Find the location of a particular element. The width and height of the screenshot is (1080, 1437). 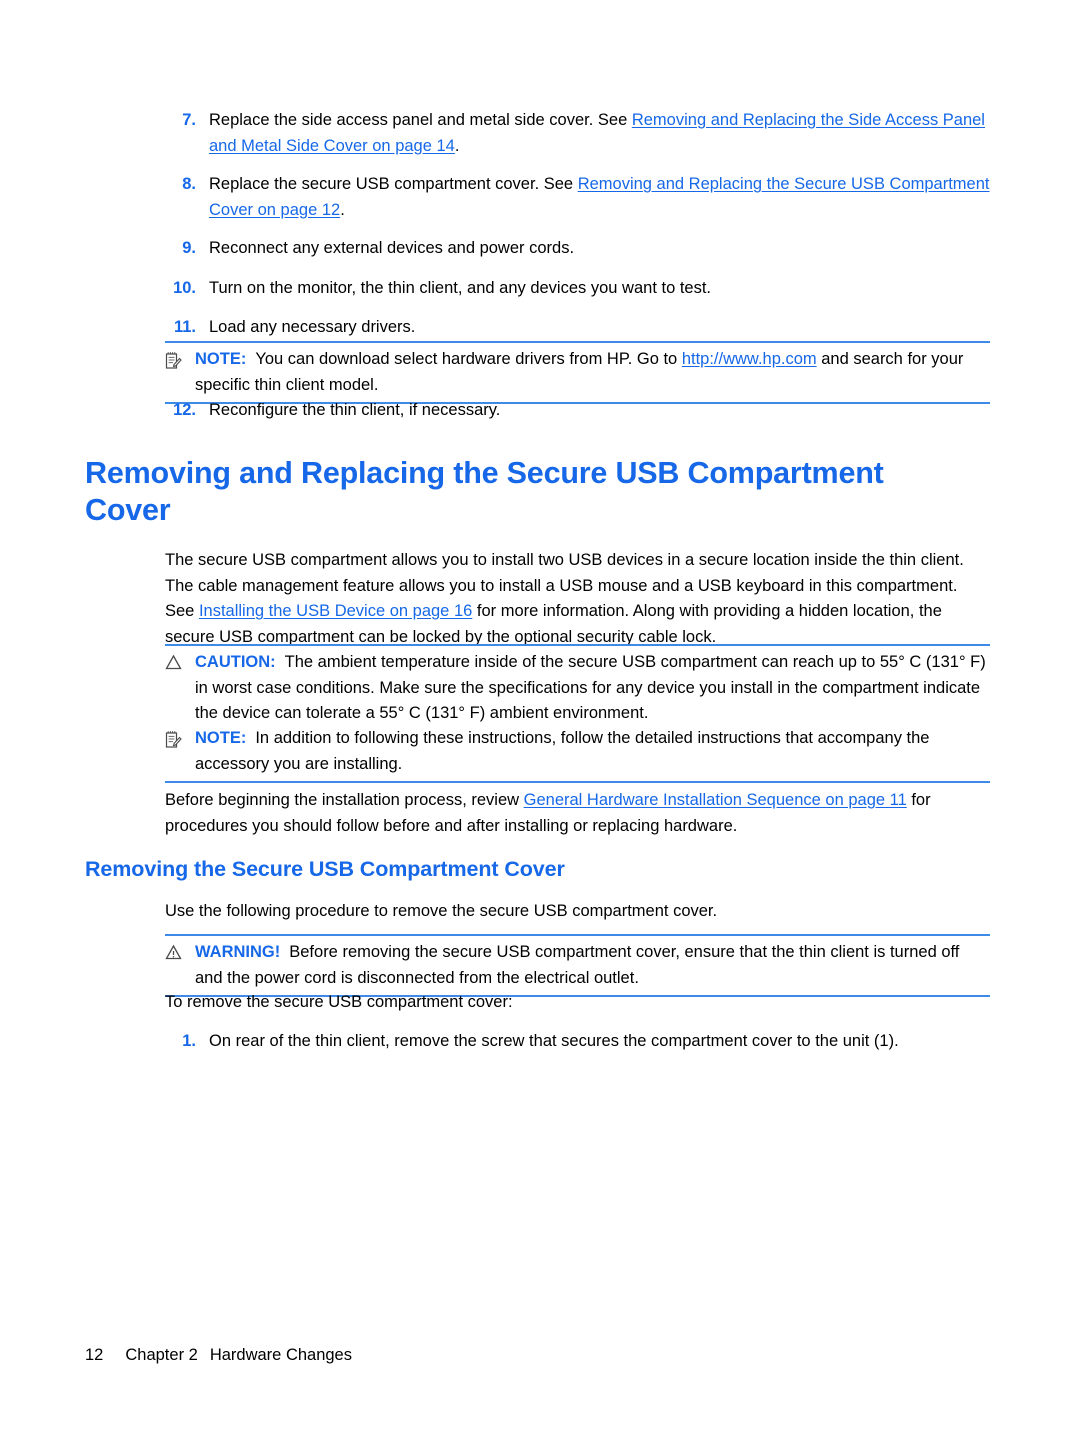

list-item-number: 7. is located at coordinates (189, 120).